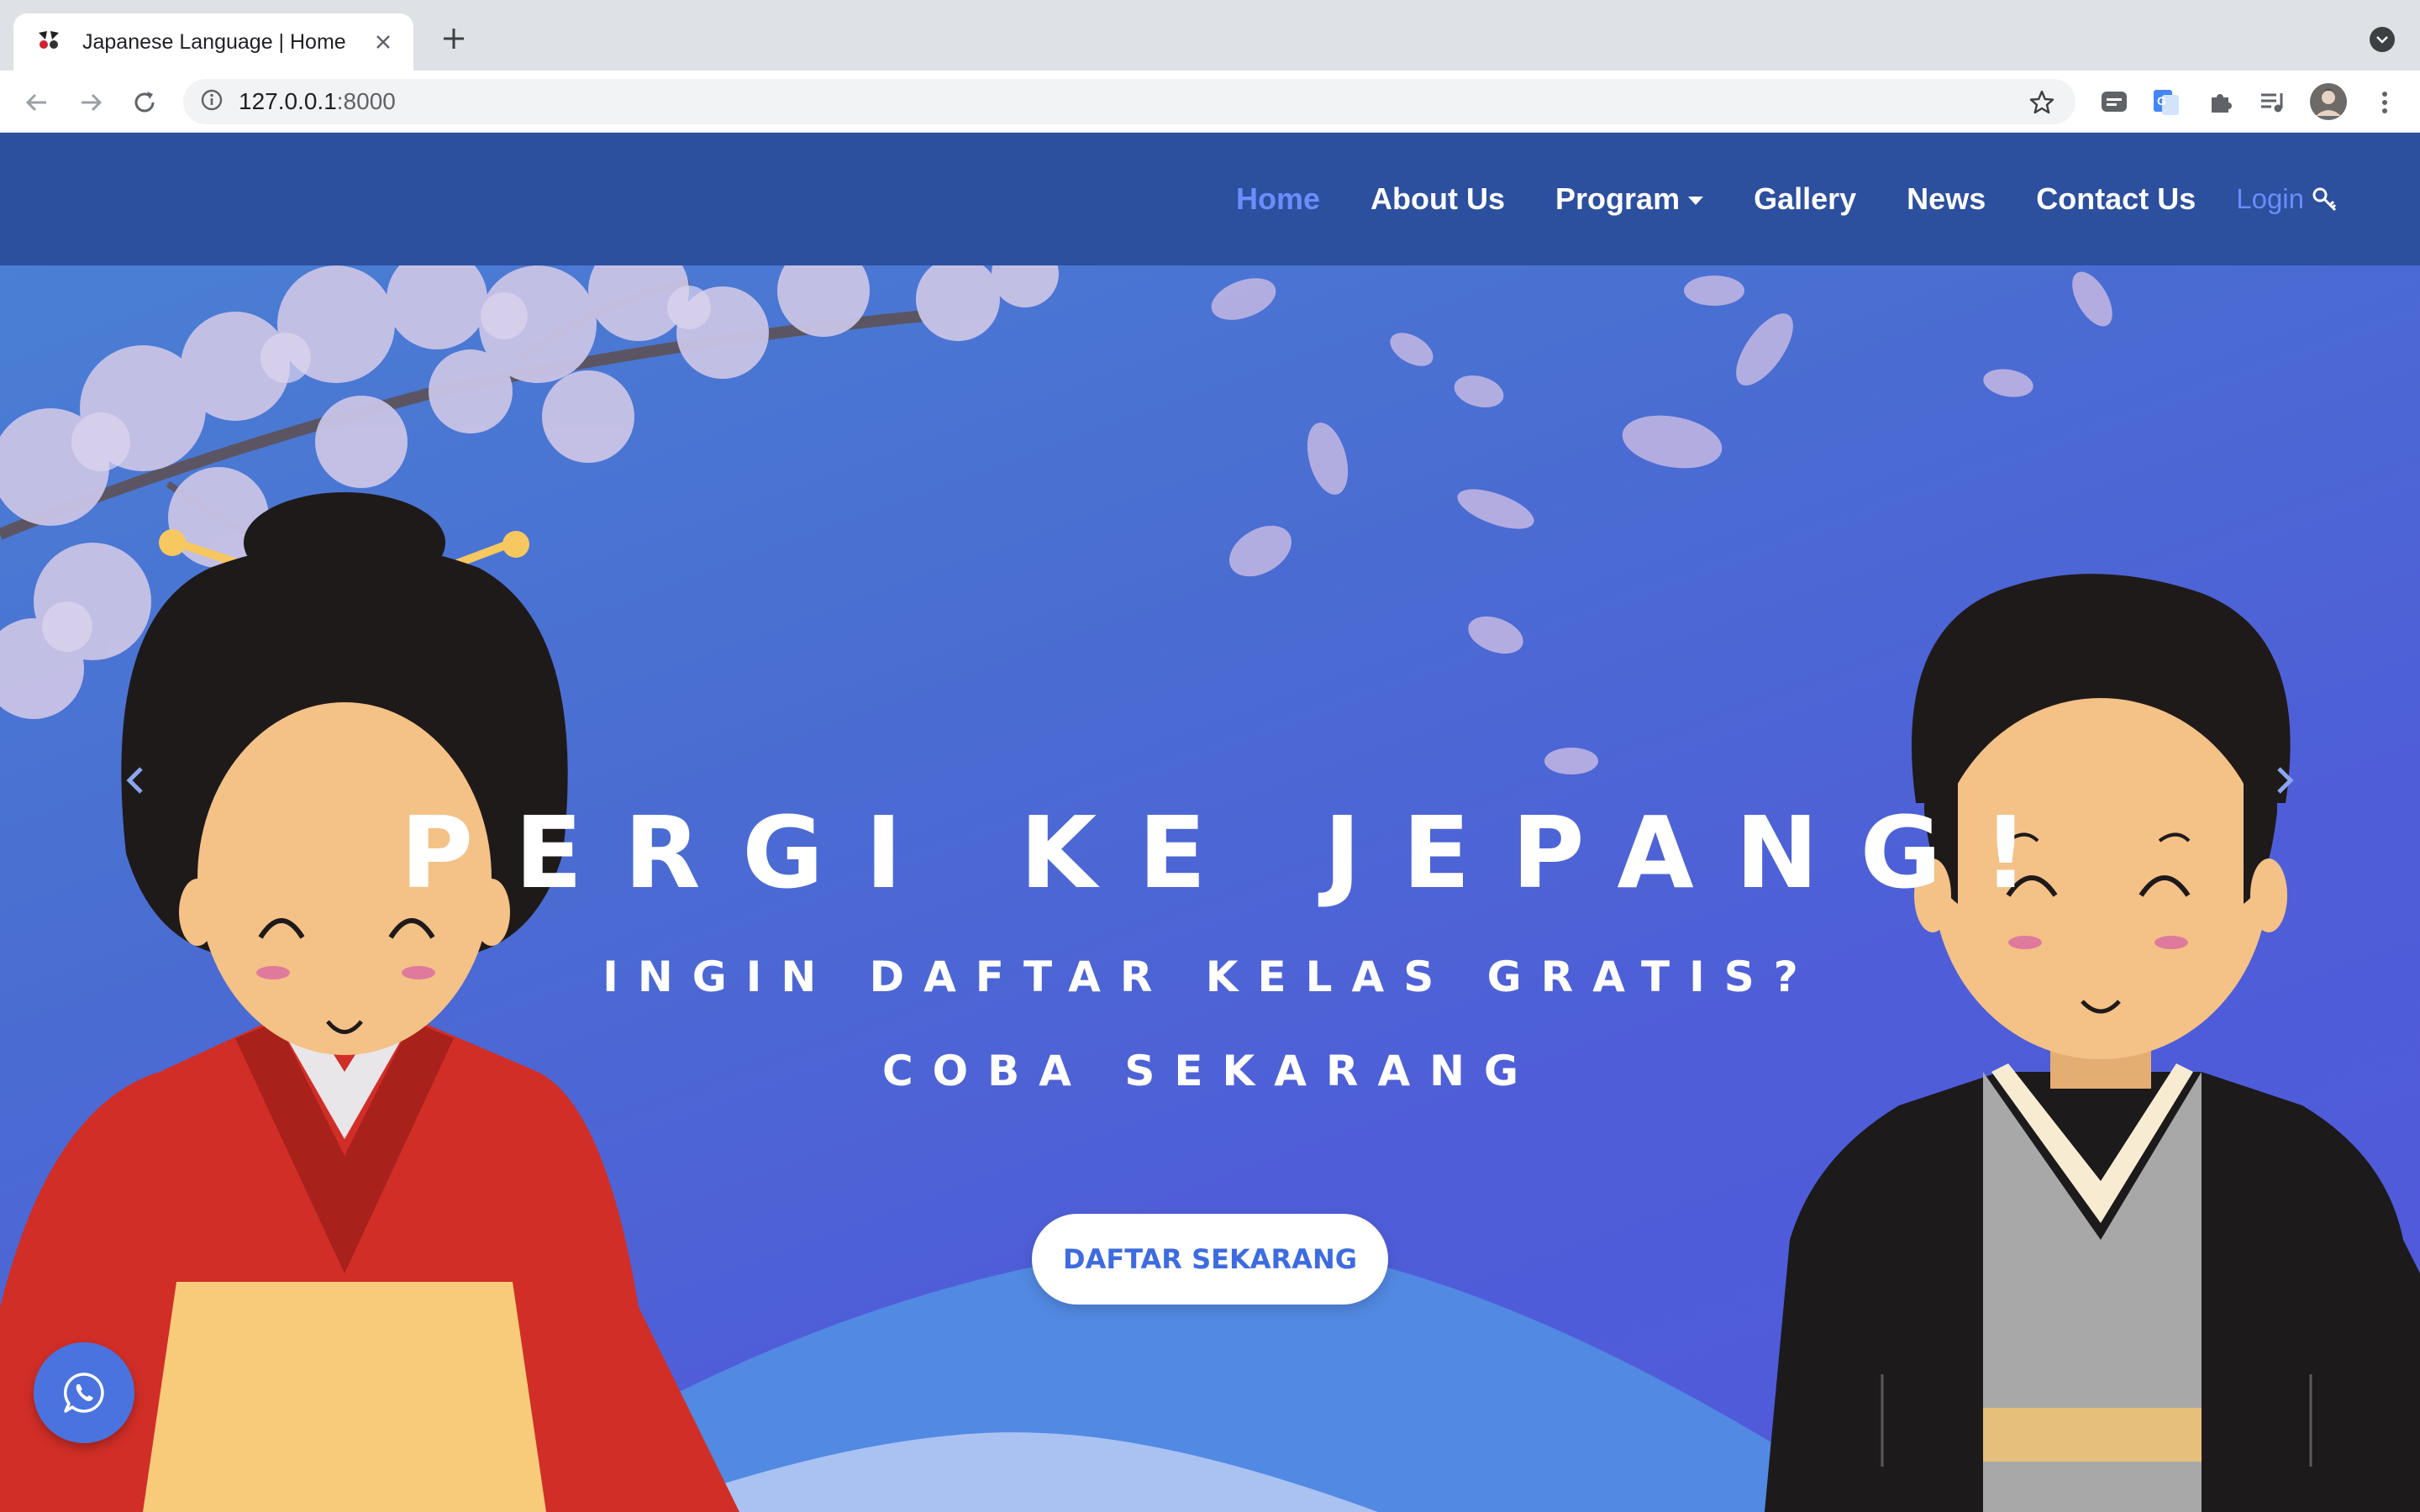 This screenshot has height=1512, width=2420. What do you see at coordinates (2285, 780) in the screenshot?
I see `carousel-next-icon` at bounding box center [2285, 780].